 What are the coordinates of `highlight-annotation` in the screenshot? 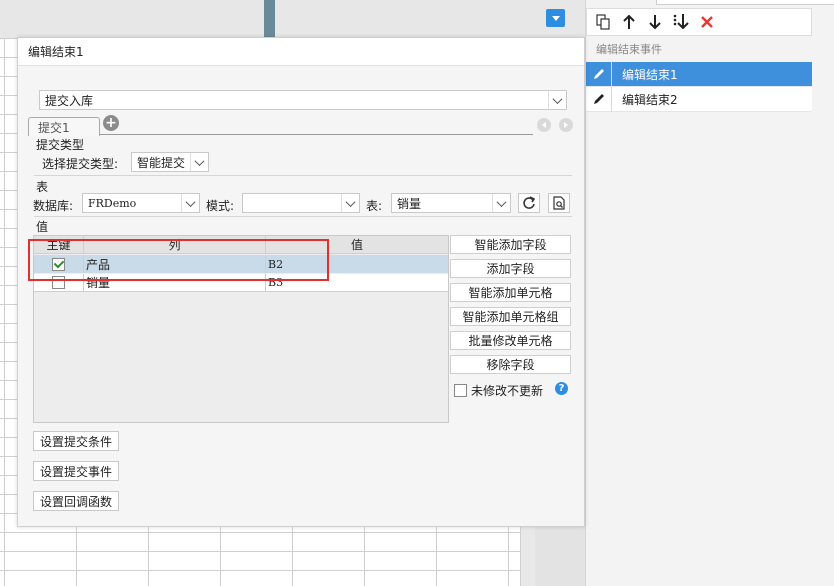 It's located at (178, 260).